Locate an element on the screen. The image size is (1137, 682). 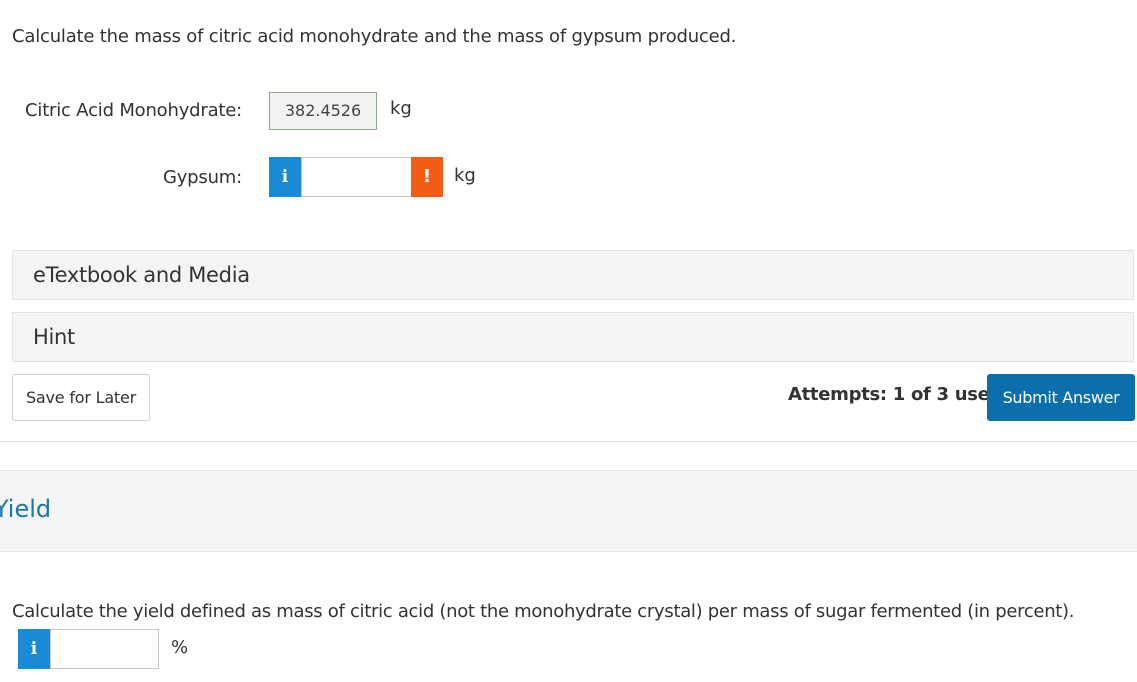
citric-acid-unit: kg is located at coordinates (401, 108).